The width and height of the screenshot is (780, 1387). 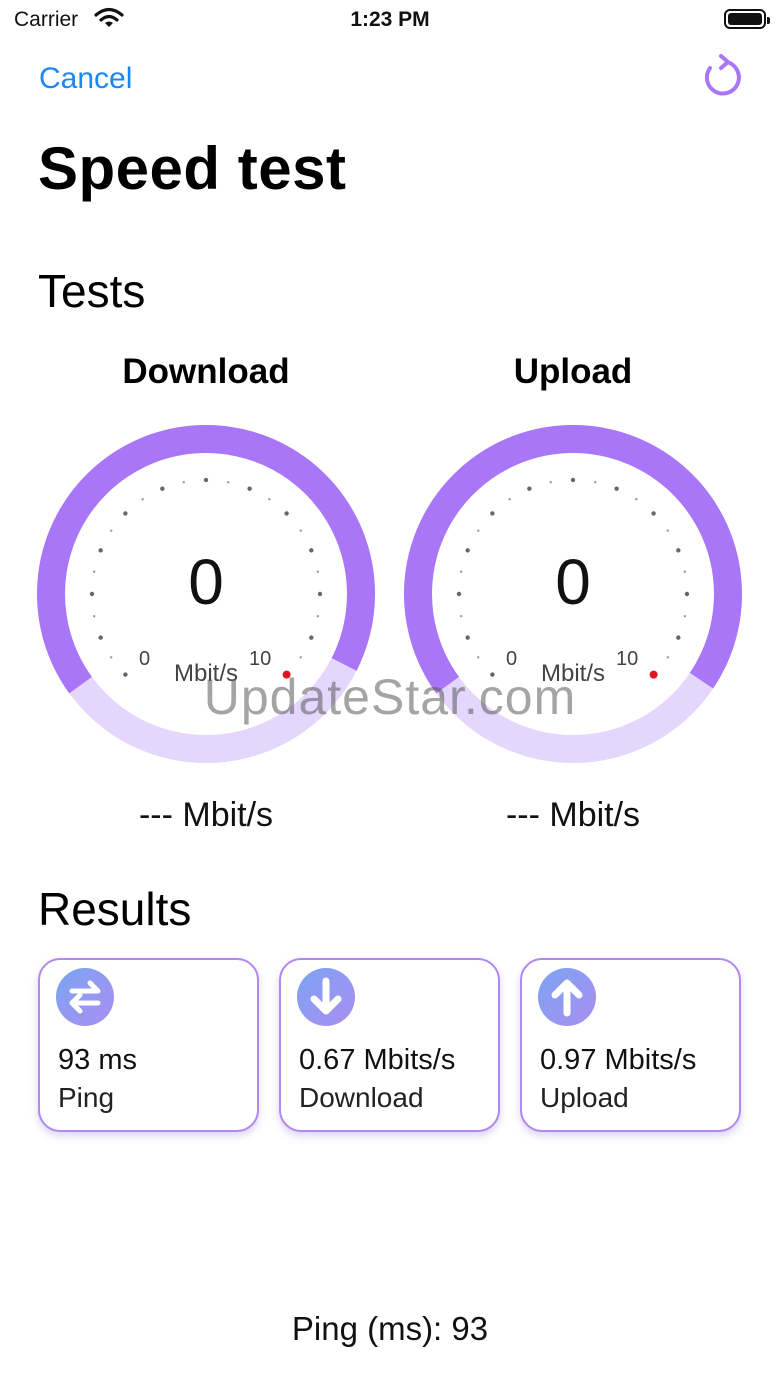 I want to click on ping-result-card: 93 ms Ping, so click(x=148, y=1045).